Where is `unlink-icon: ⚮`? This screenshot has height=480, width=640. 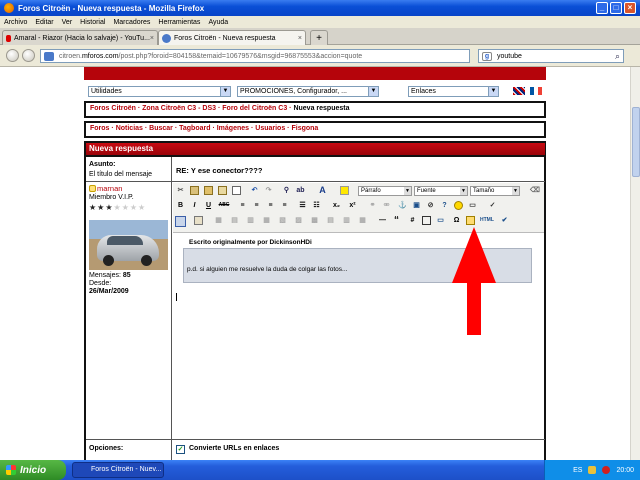 unlink-icon: ⚮ is located at coordinates (386, 205).